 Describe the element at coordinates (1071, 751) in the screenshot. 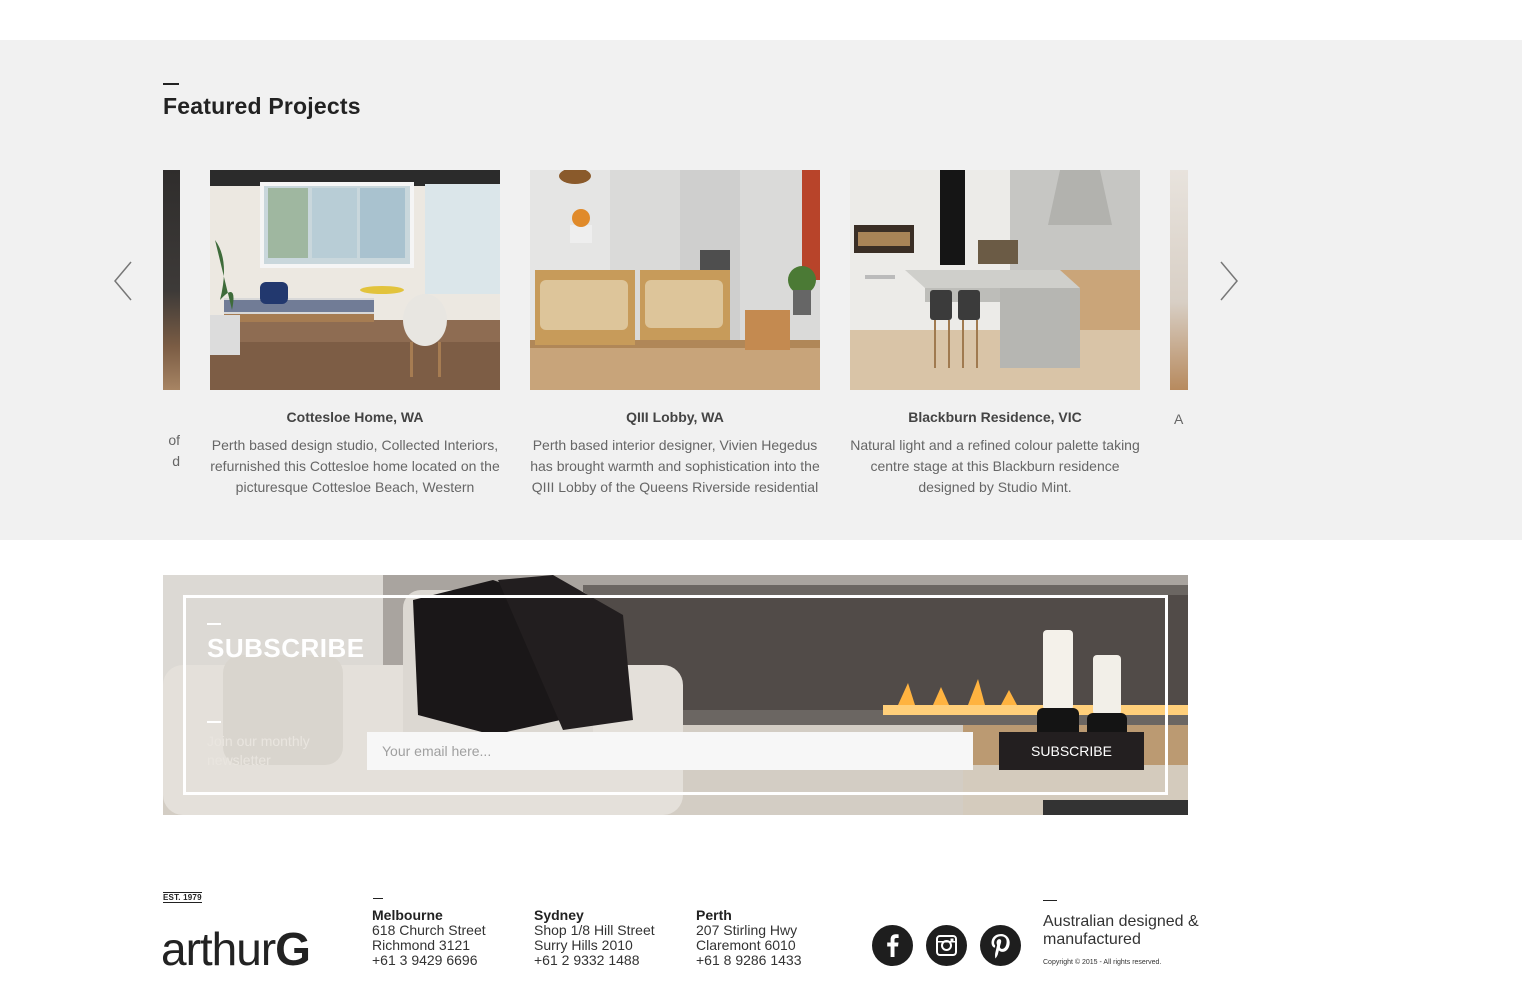

I see `subscribe-button: SUBSCRIBE` at that location.